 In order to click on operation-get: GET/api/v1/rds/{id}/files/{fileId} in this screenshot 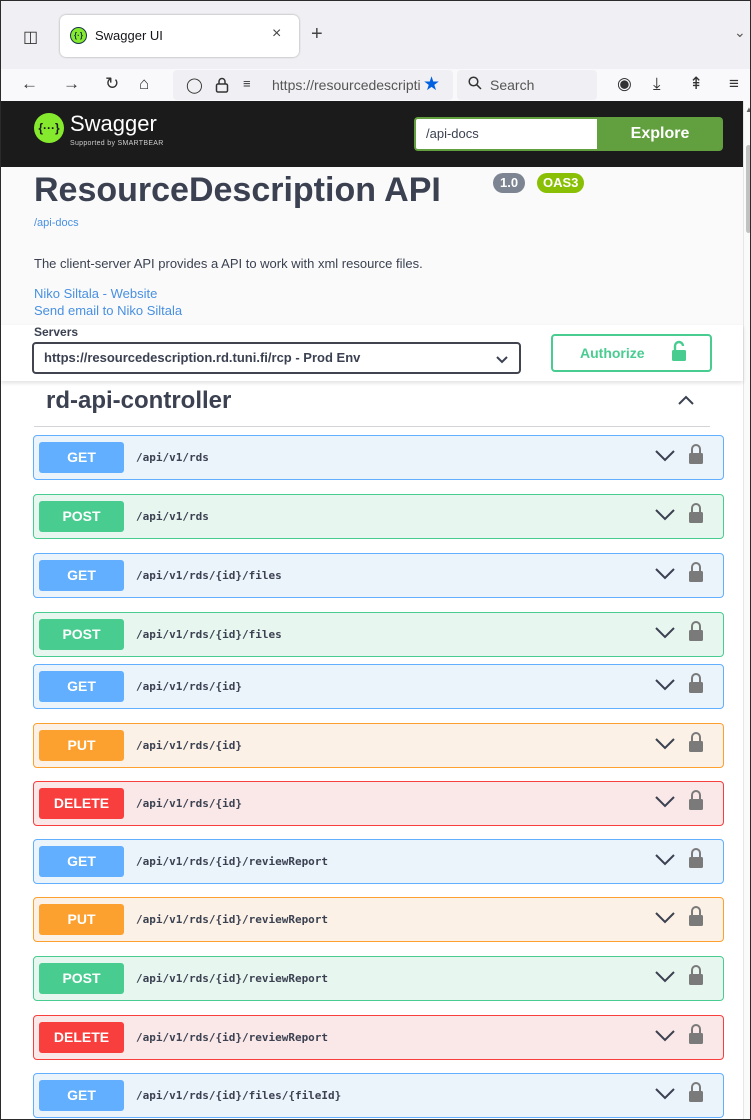, I will do `click(378, 1095)`.